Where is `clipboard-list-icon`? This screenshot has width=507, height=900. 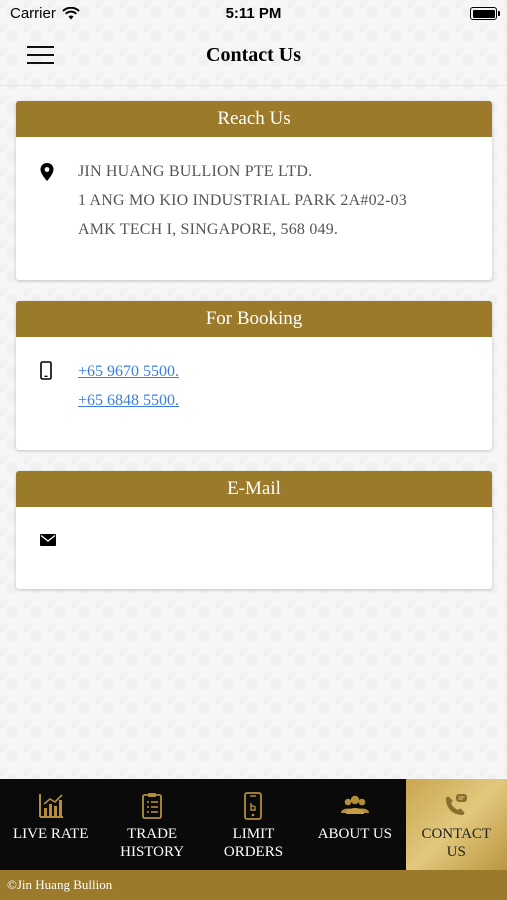 clipboard-list-icon is located at coordinates (152, 806).